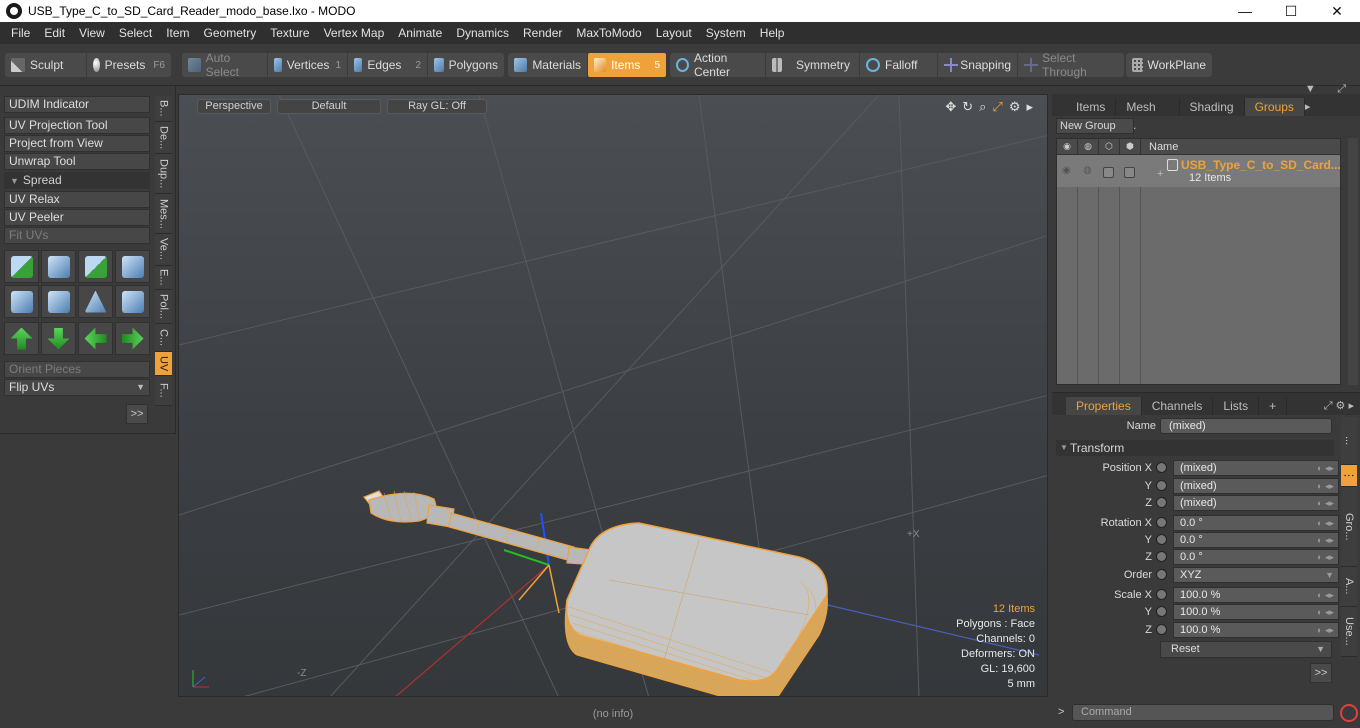 The image size is (1360, 728). Describe the element at coordinates (1160, 174) in the screenshot. I see `expand-plus-icon: +` at that location.